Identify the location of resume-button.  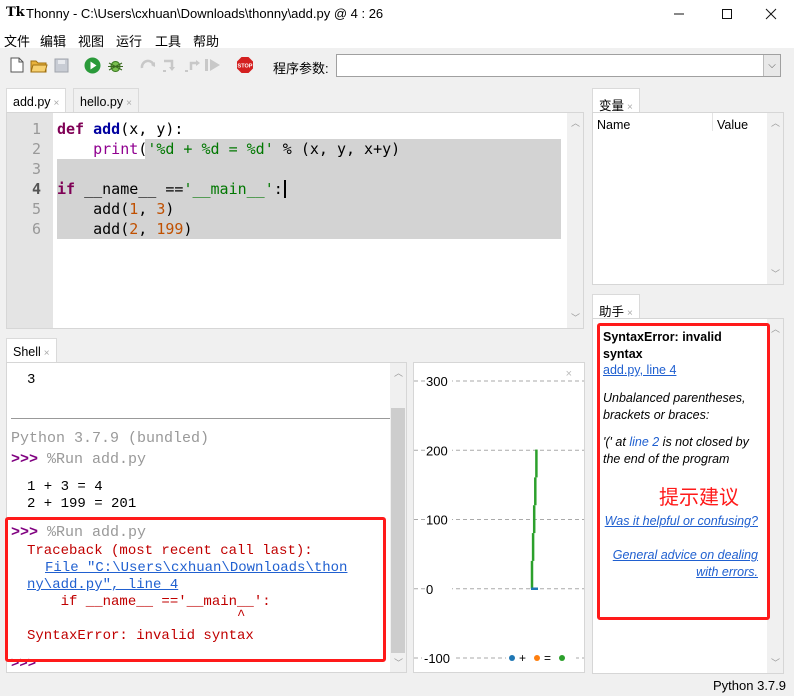
(212, 65).